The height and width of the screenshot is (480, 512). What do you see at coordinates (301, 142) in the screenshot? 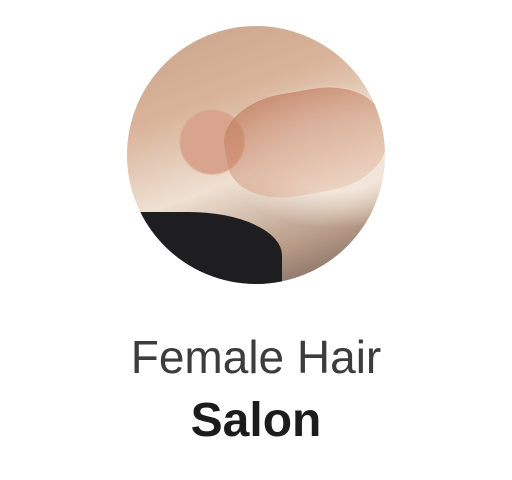
I see `hair-shape` at bounding box center [301, 142].